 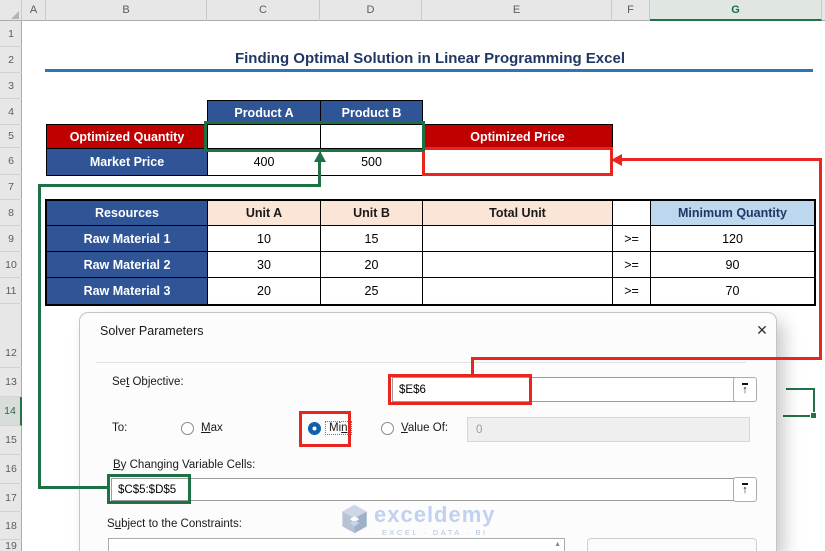 What do you see at coordinates (517, 10) in the screenshot?
I see `column-header-e: E` at bounding box center [517, 10].